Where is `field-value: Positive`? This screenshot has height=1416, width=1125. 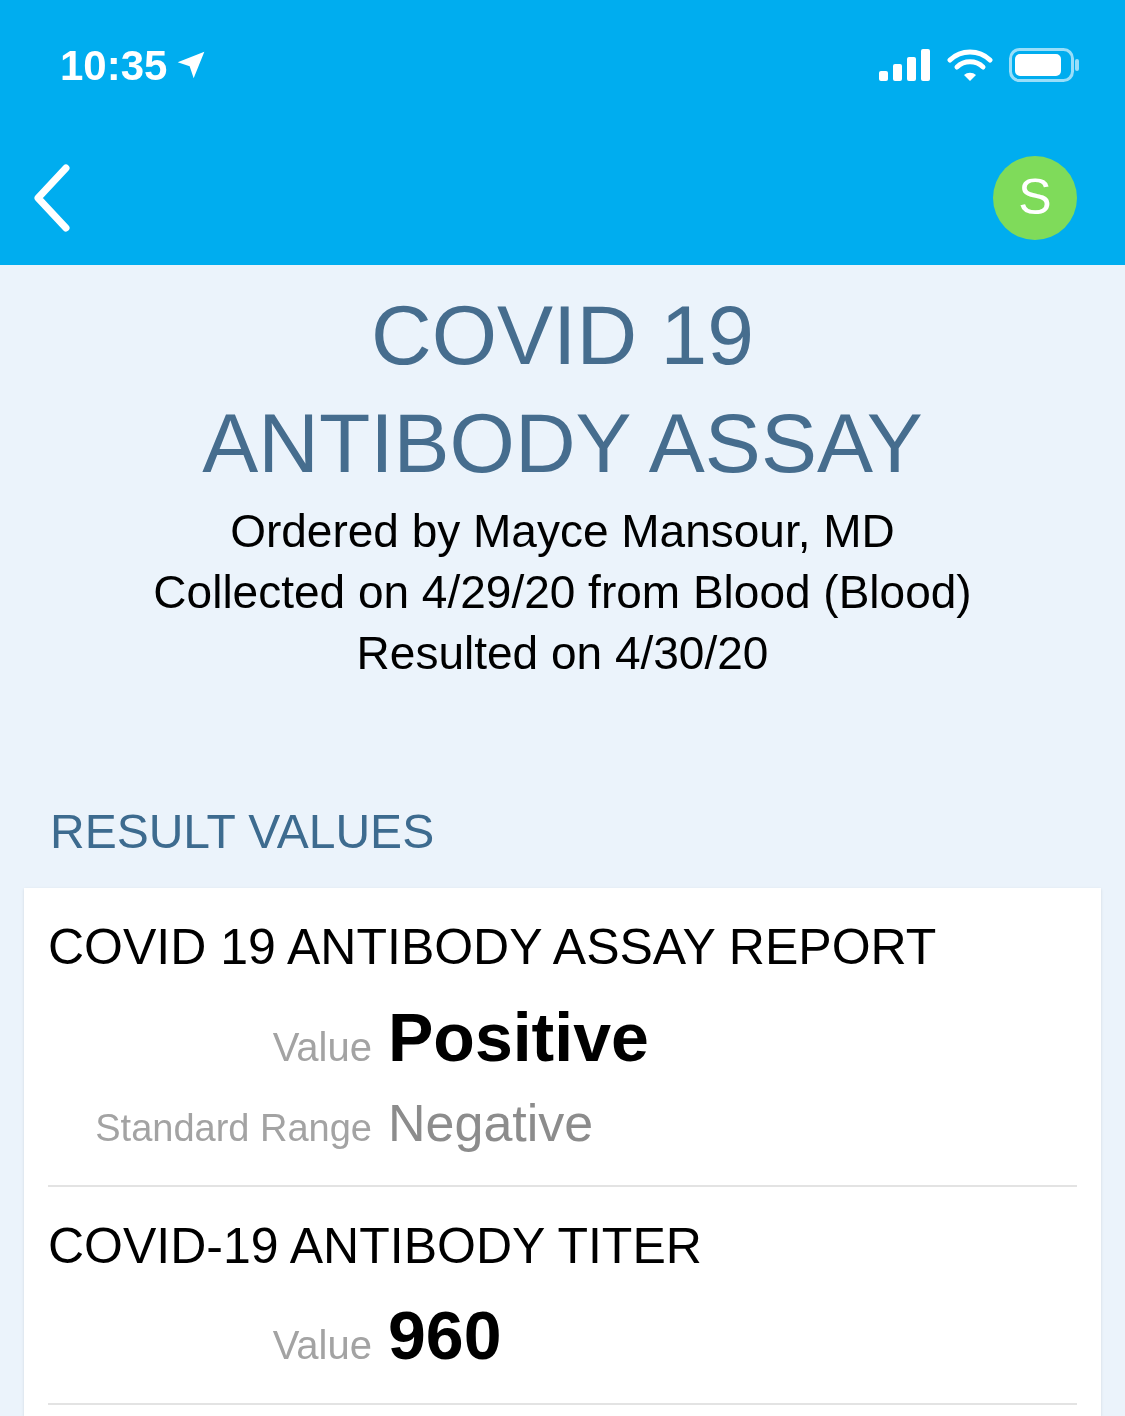 field-value: Positive is located at coordinates (518, 1036).